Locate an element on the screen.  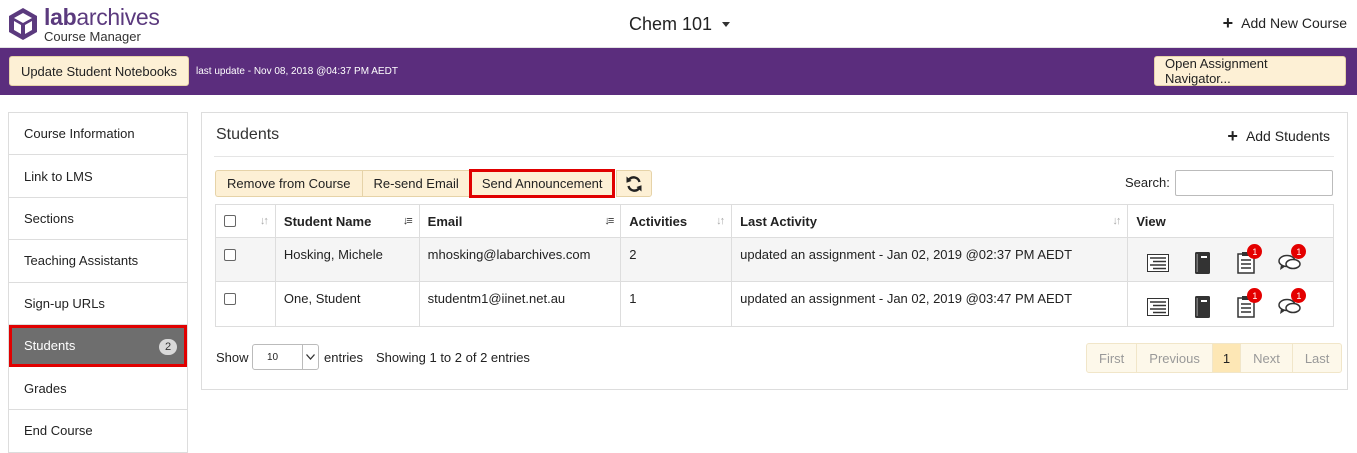
search-input is located at coordinates (1254, 183).